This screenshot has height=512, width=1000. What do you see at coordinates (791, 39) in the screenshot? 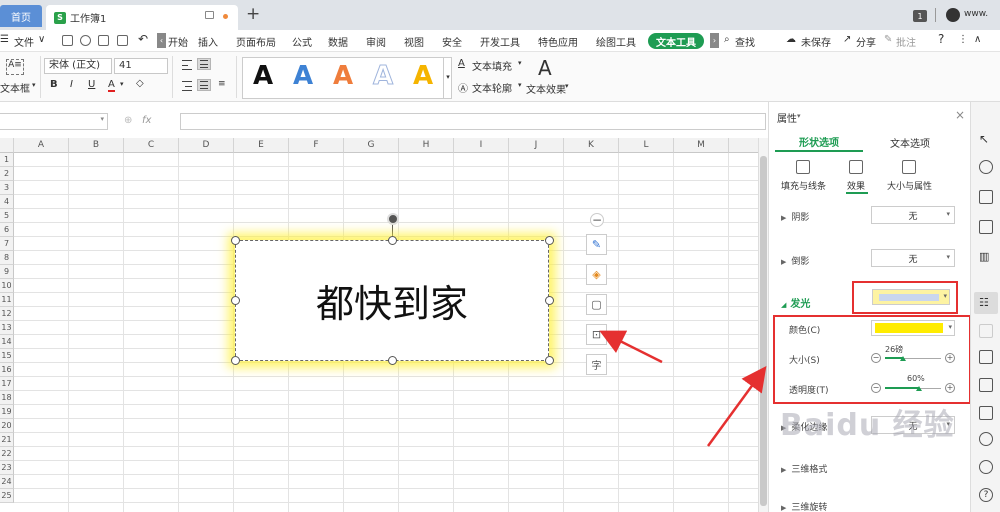
I see `cloud-icon: ☁` at bounding box center [791, 39].